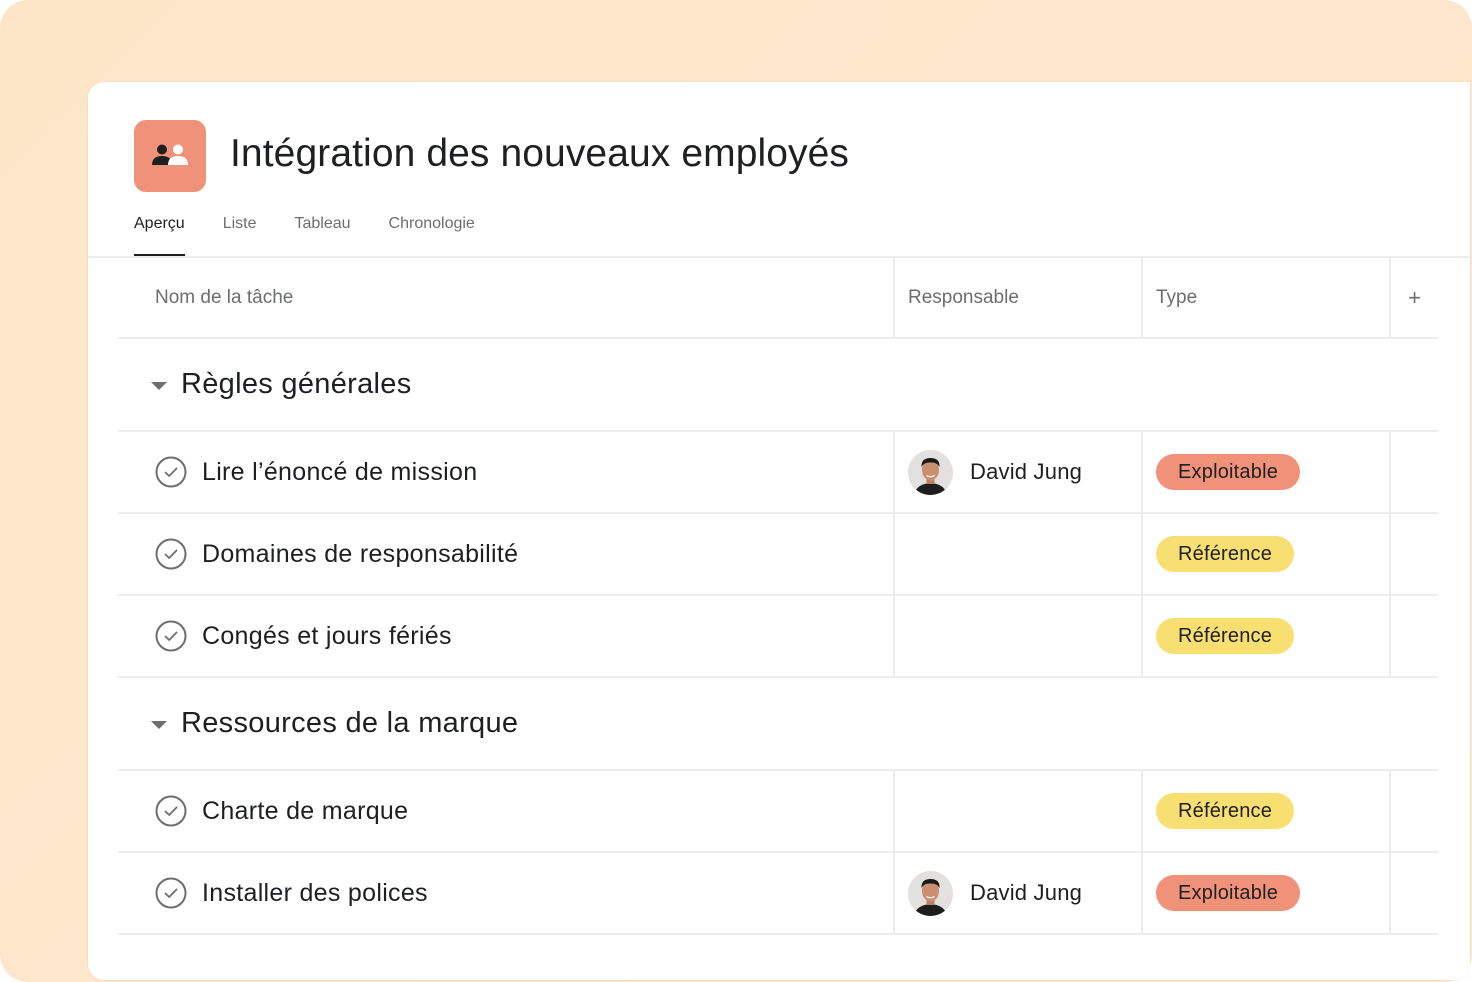  I want to click on task-name-cell: Domaines de responsabilité, so click(505, 554).